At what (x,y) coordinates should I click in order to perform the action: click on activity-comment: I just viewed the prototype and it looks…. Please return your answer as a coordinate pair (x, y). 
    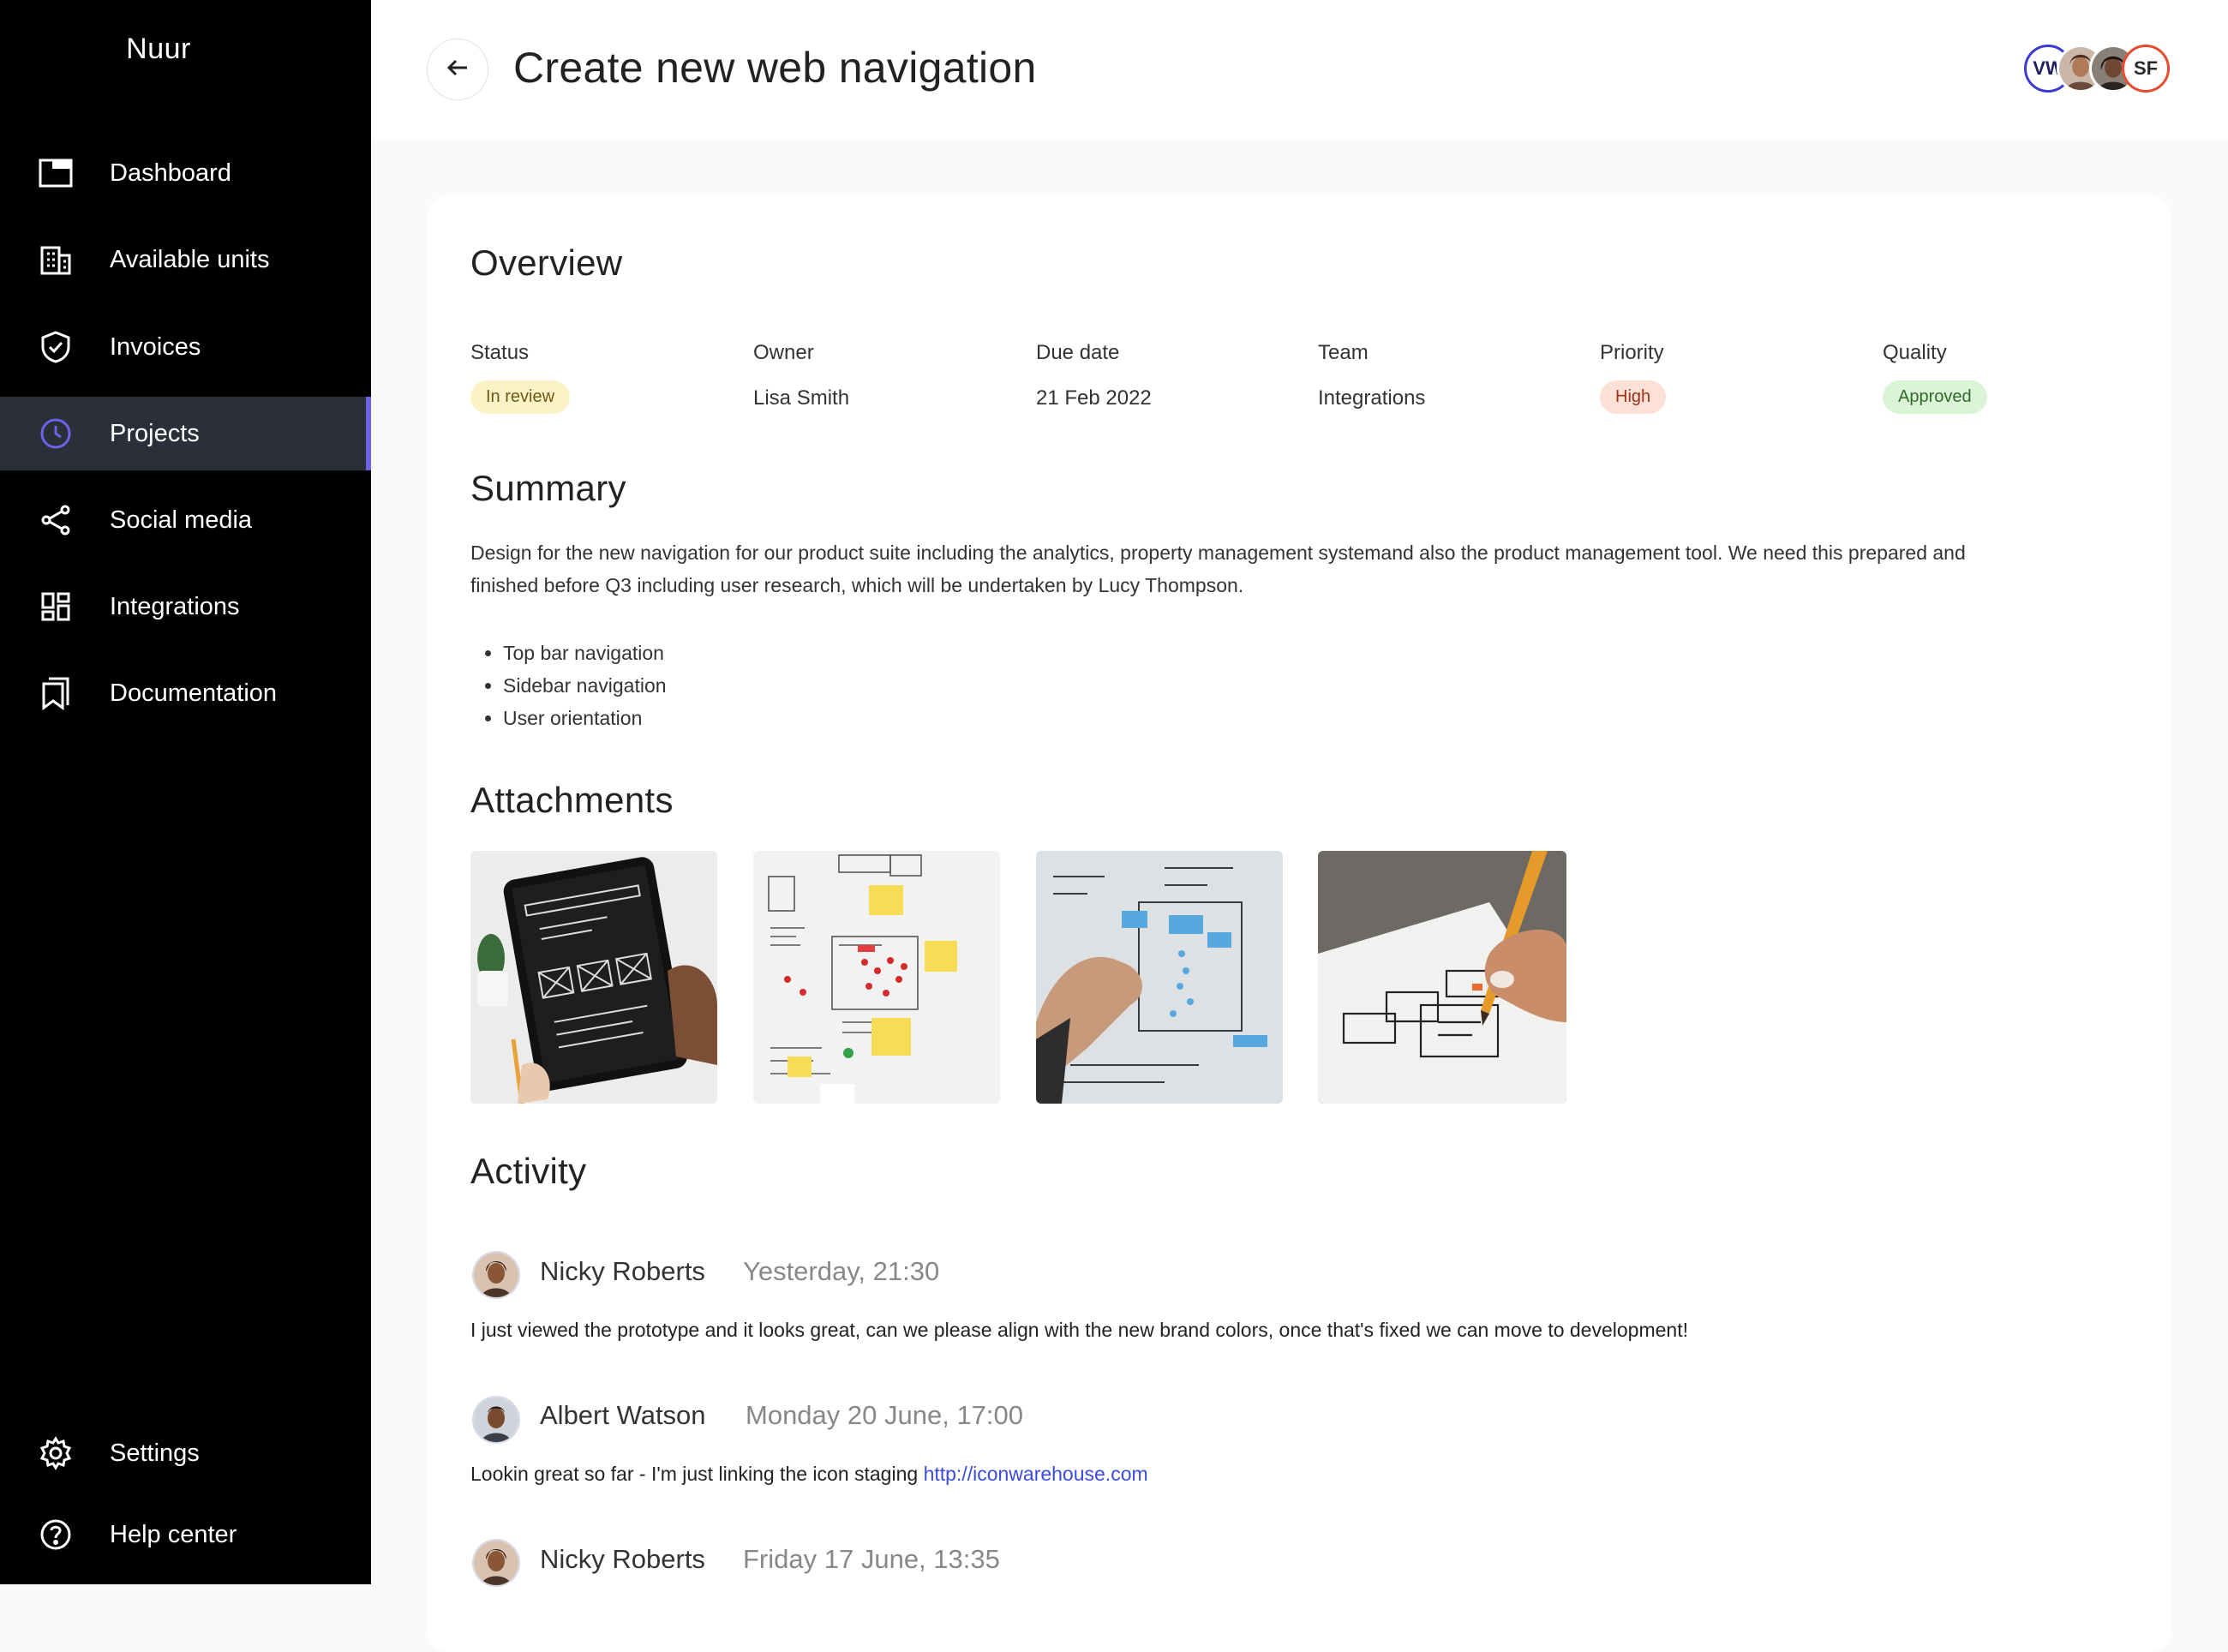
    Looking at the image, I should click on (1079, 1330).